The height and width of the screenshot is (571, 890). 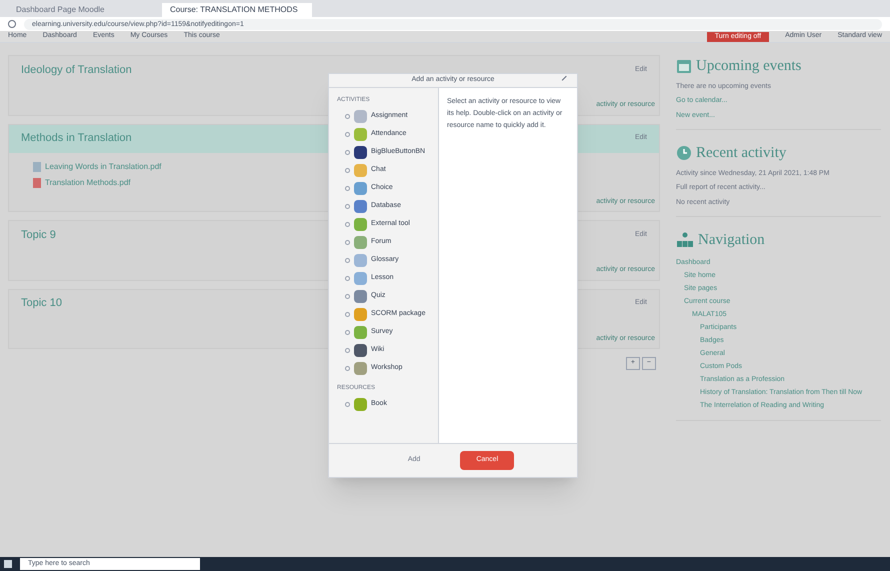 I want to click on resource-link: Translation Methods.pdf, so click(x=88, y=182).